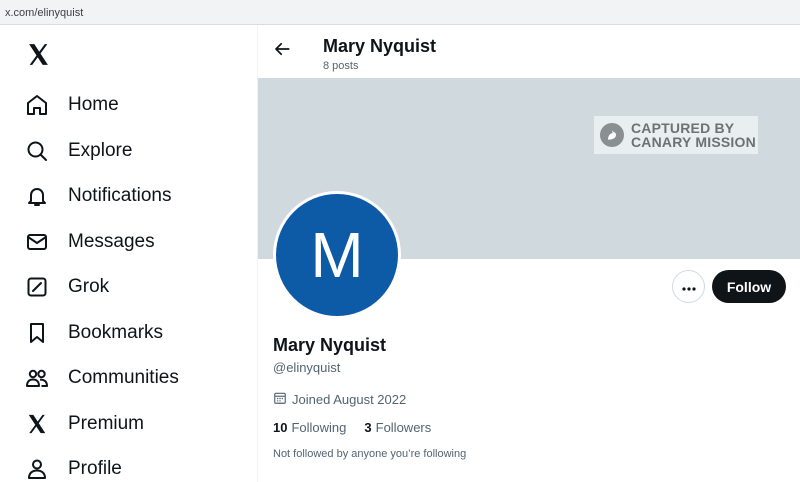 This screenshot has height=482, width=800. I want to click on sidebar-item-label: Grok, so click(89, 286).